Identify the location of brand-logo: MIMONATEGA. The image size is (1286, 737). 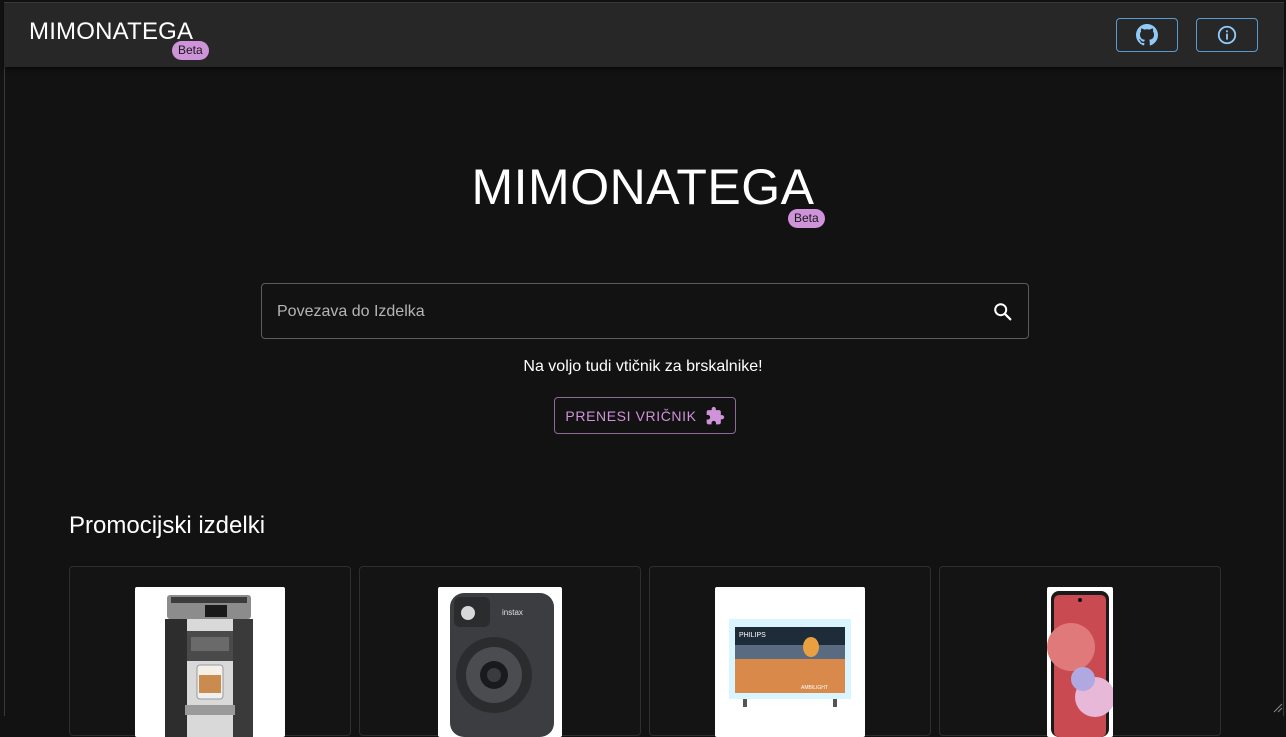
(111, 32).